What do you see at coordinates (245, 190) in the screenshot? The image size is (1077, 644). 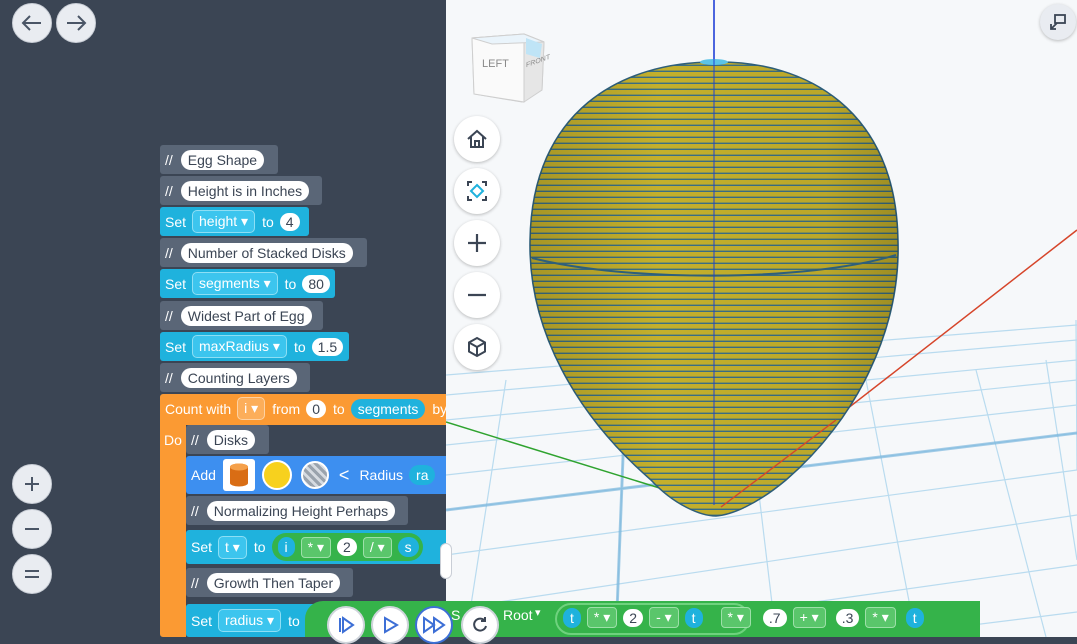 I see `comment-text: Height is in Inches` at bounding box center [245, 190].